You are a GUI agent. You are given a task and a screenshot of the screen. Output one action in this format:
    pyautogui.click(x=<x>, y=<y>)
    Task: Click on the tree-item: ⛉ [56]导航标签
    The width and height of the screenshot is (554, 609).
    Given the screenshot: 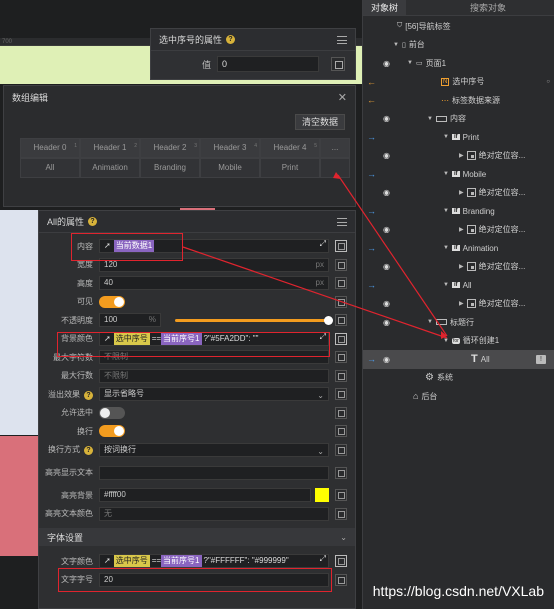 What is the action you would take?
    pyautogui.click(x=458, y=26)
    